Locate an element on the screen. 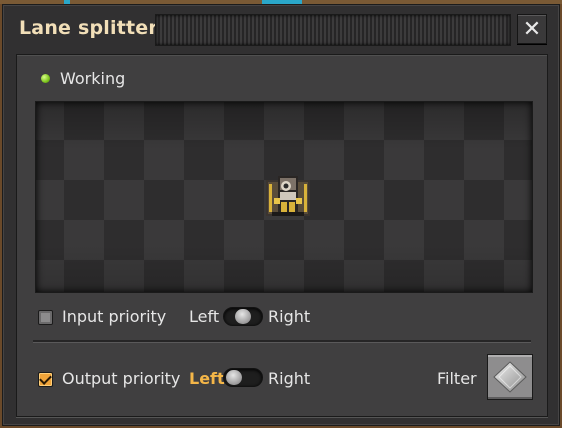 This screenshot has width=562, height=428. splitter-entity-icon is located at coordinates (288, 196).